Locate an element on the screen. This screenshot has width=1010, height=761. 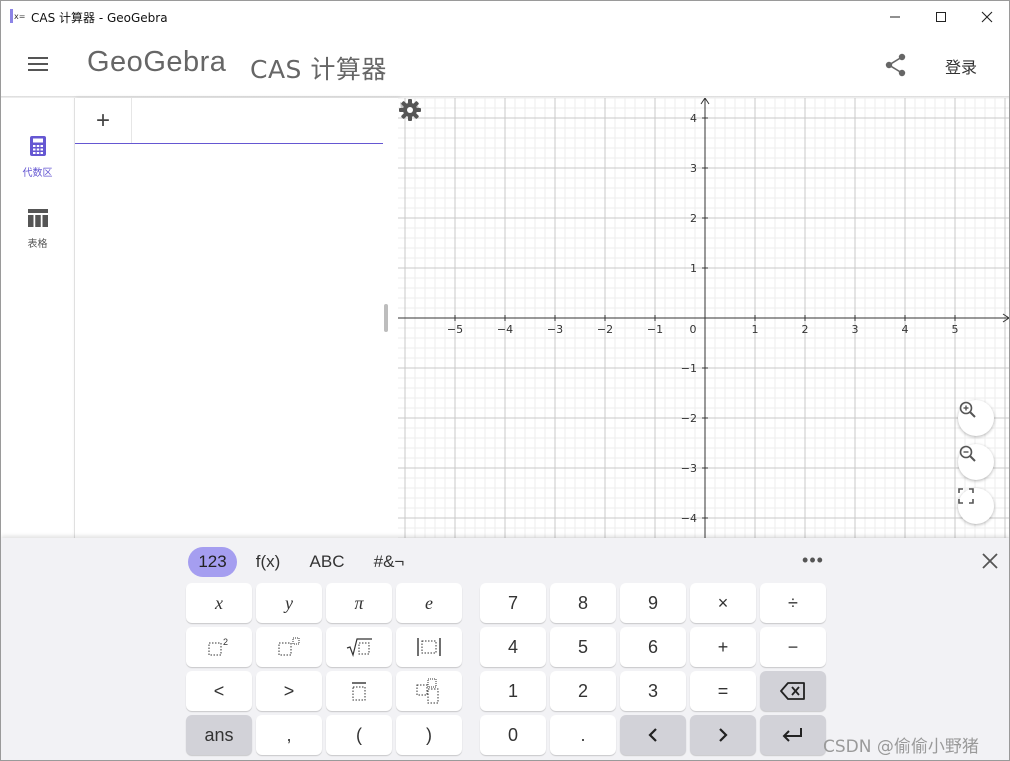
sidebar-item-label: 代数区 is located at coordinates (37, 173).